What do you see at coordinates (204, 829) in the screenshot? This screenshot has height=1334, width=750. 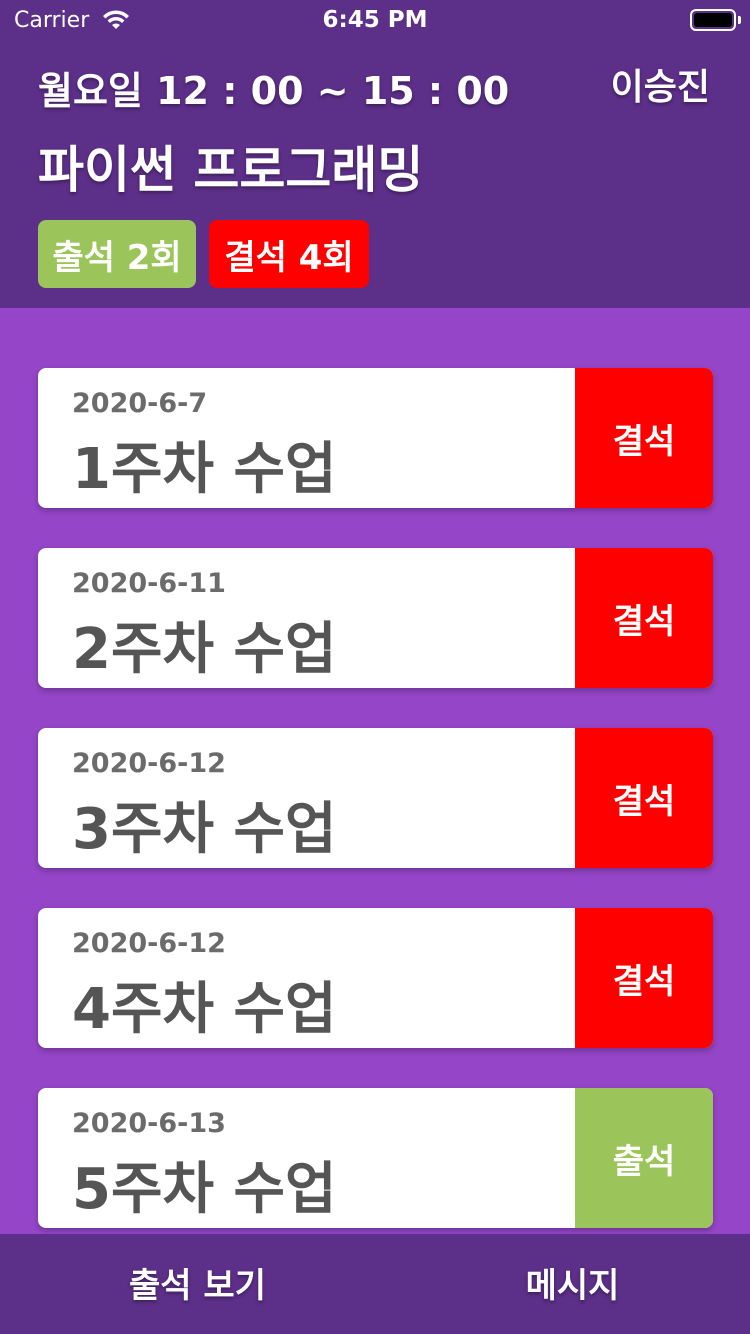 I see `session-title: 3주차 수업` at bounding box center [204, 829].